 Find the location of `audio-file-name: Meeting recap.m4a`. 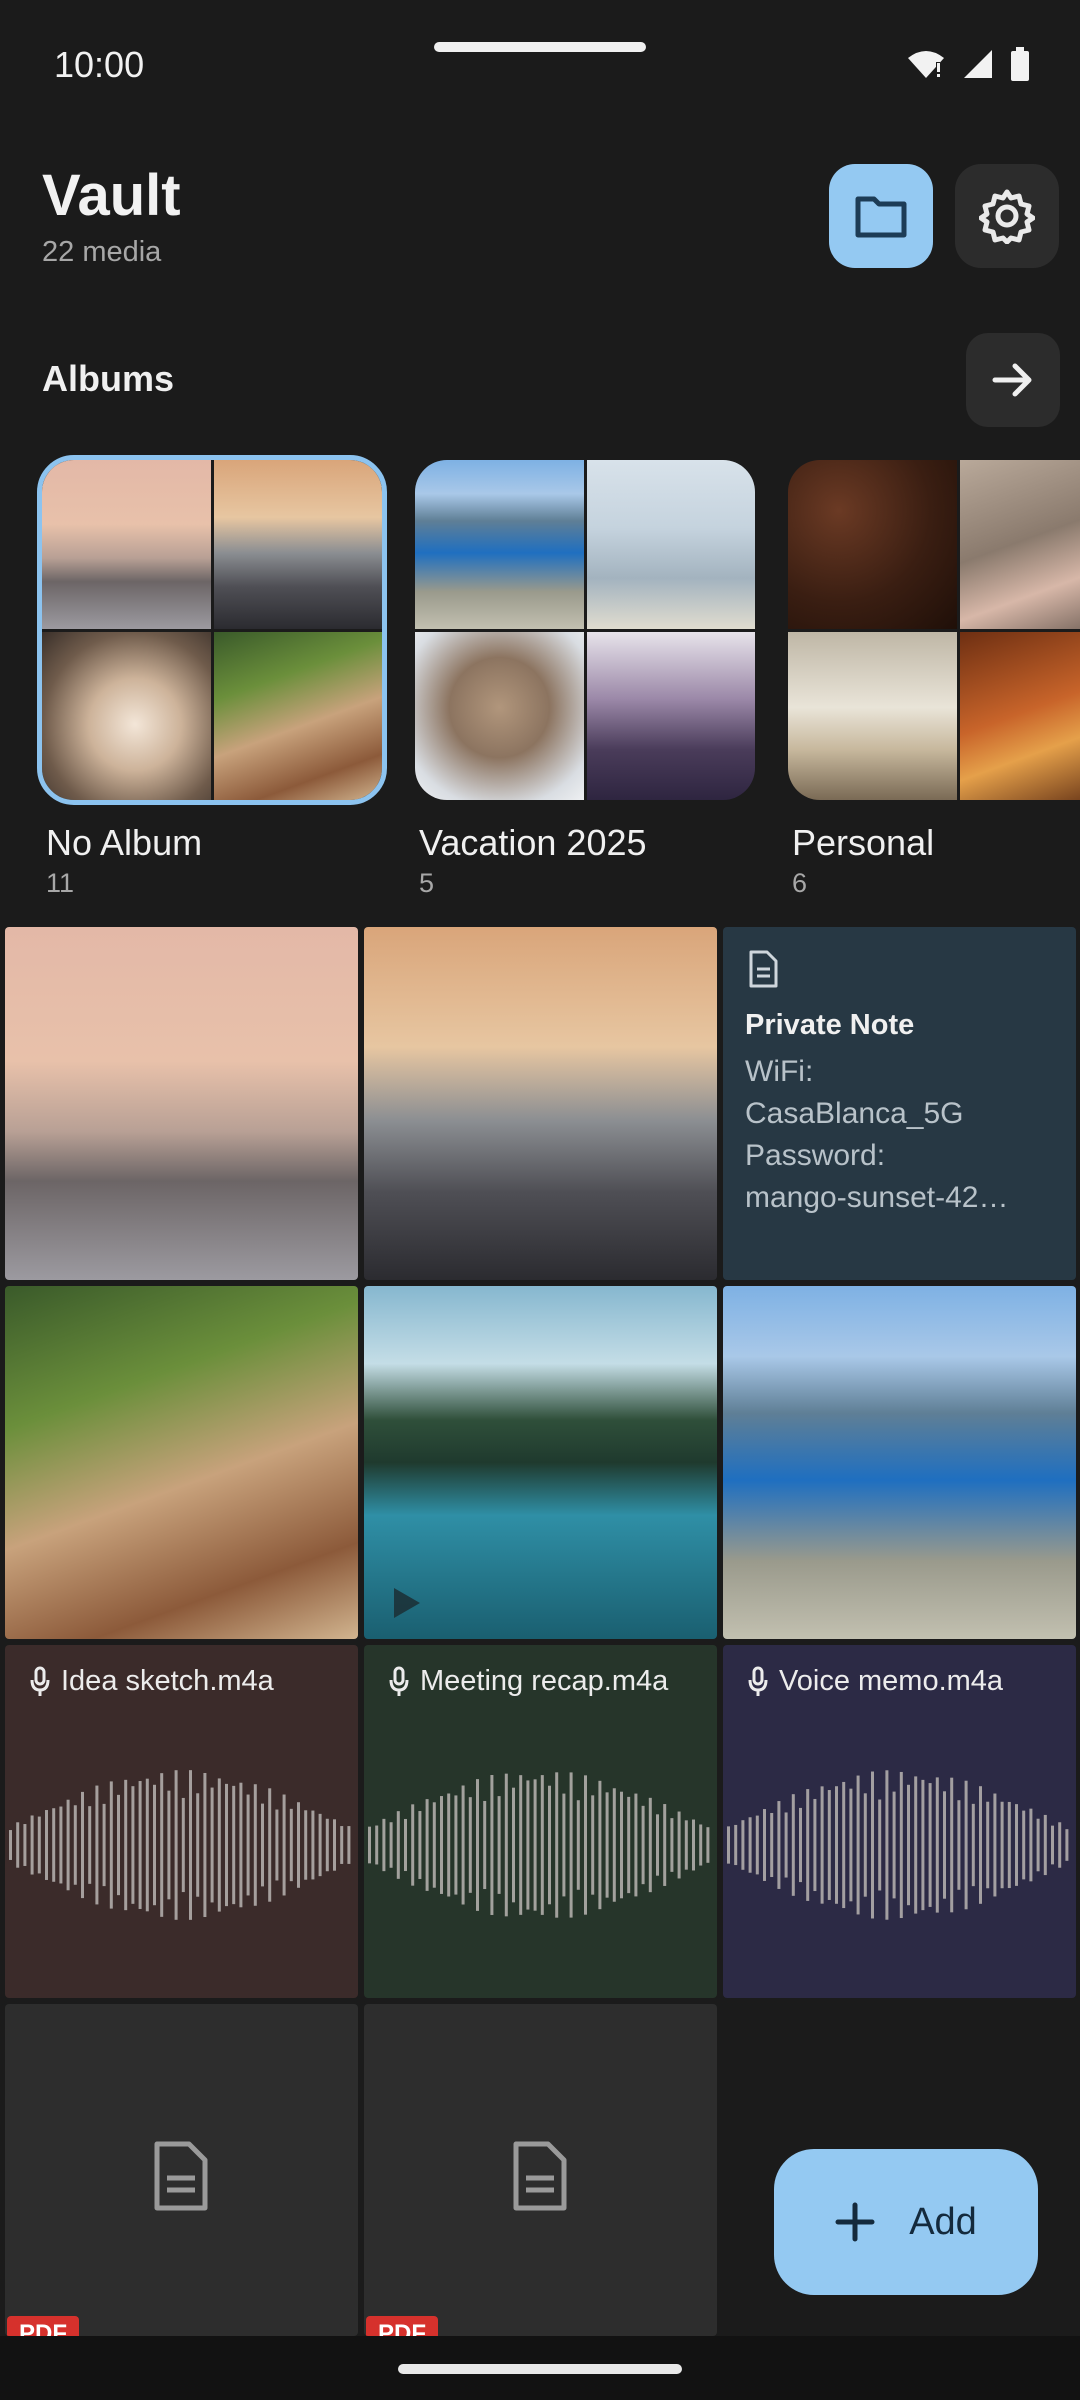

audio-file-name: Meeting recap.m4a is located at coordinates (544, 1681).